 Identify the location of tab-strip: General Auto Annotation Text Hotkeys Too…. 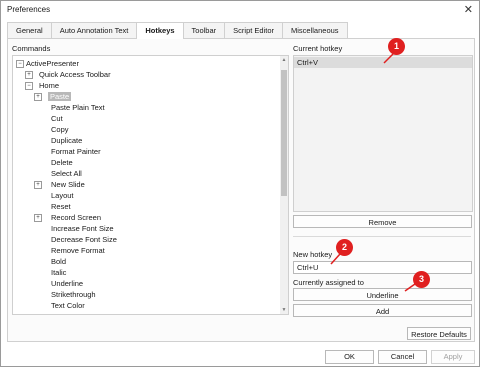
(177, 30).